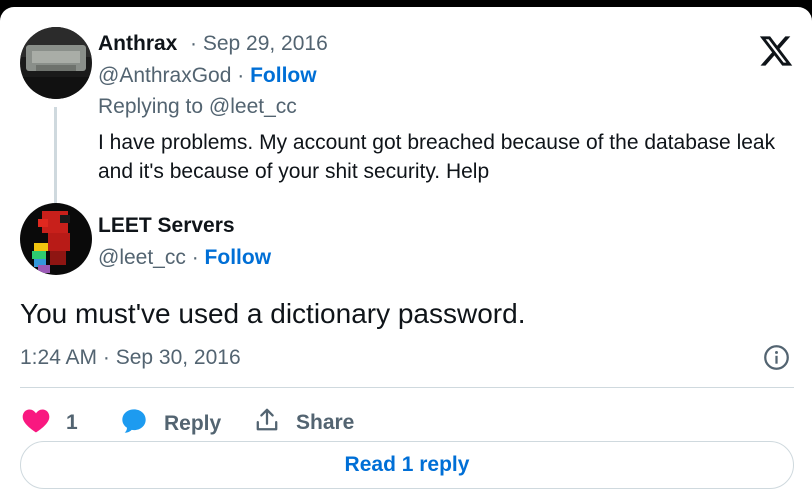  I want to click on thread-connector-line, so click(55, 155).